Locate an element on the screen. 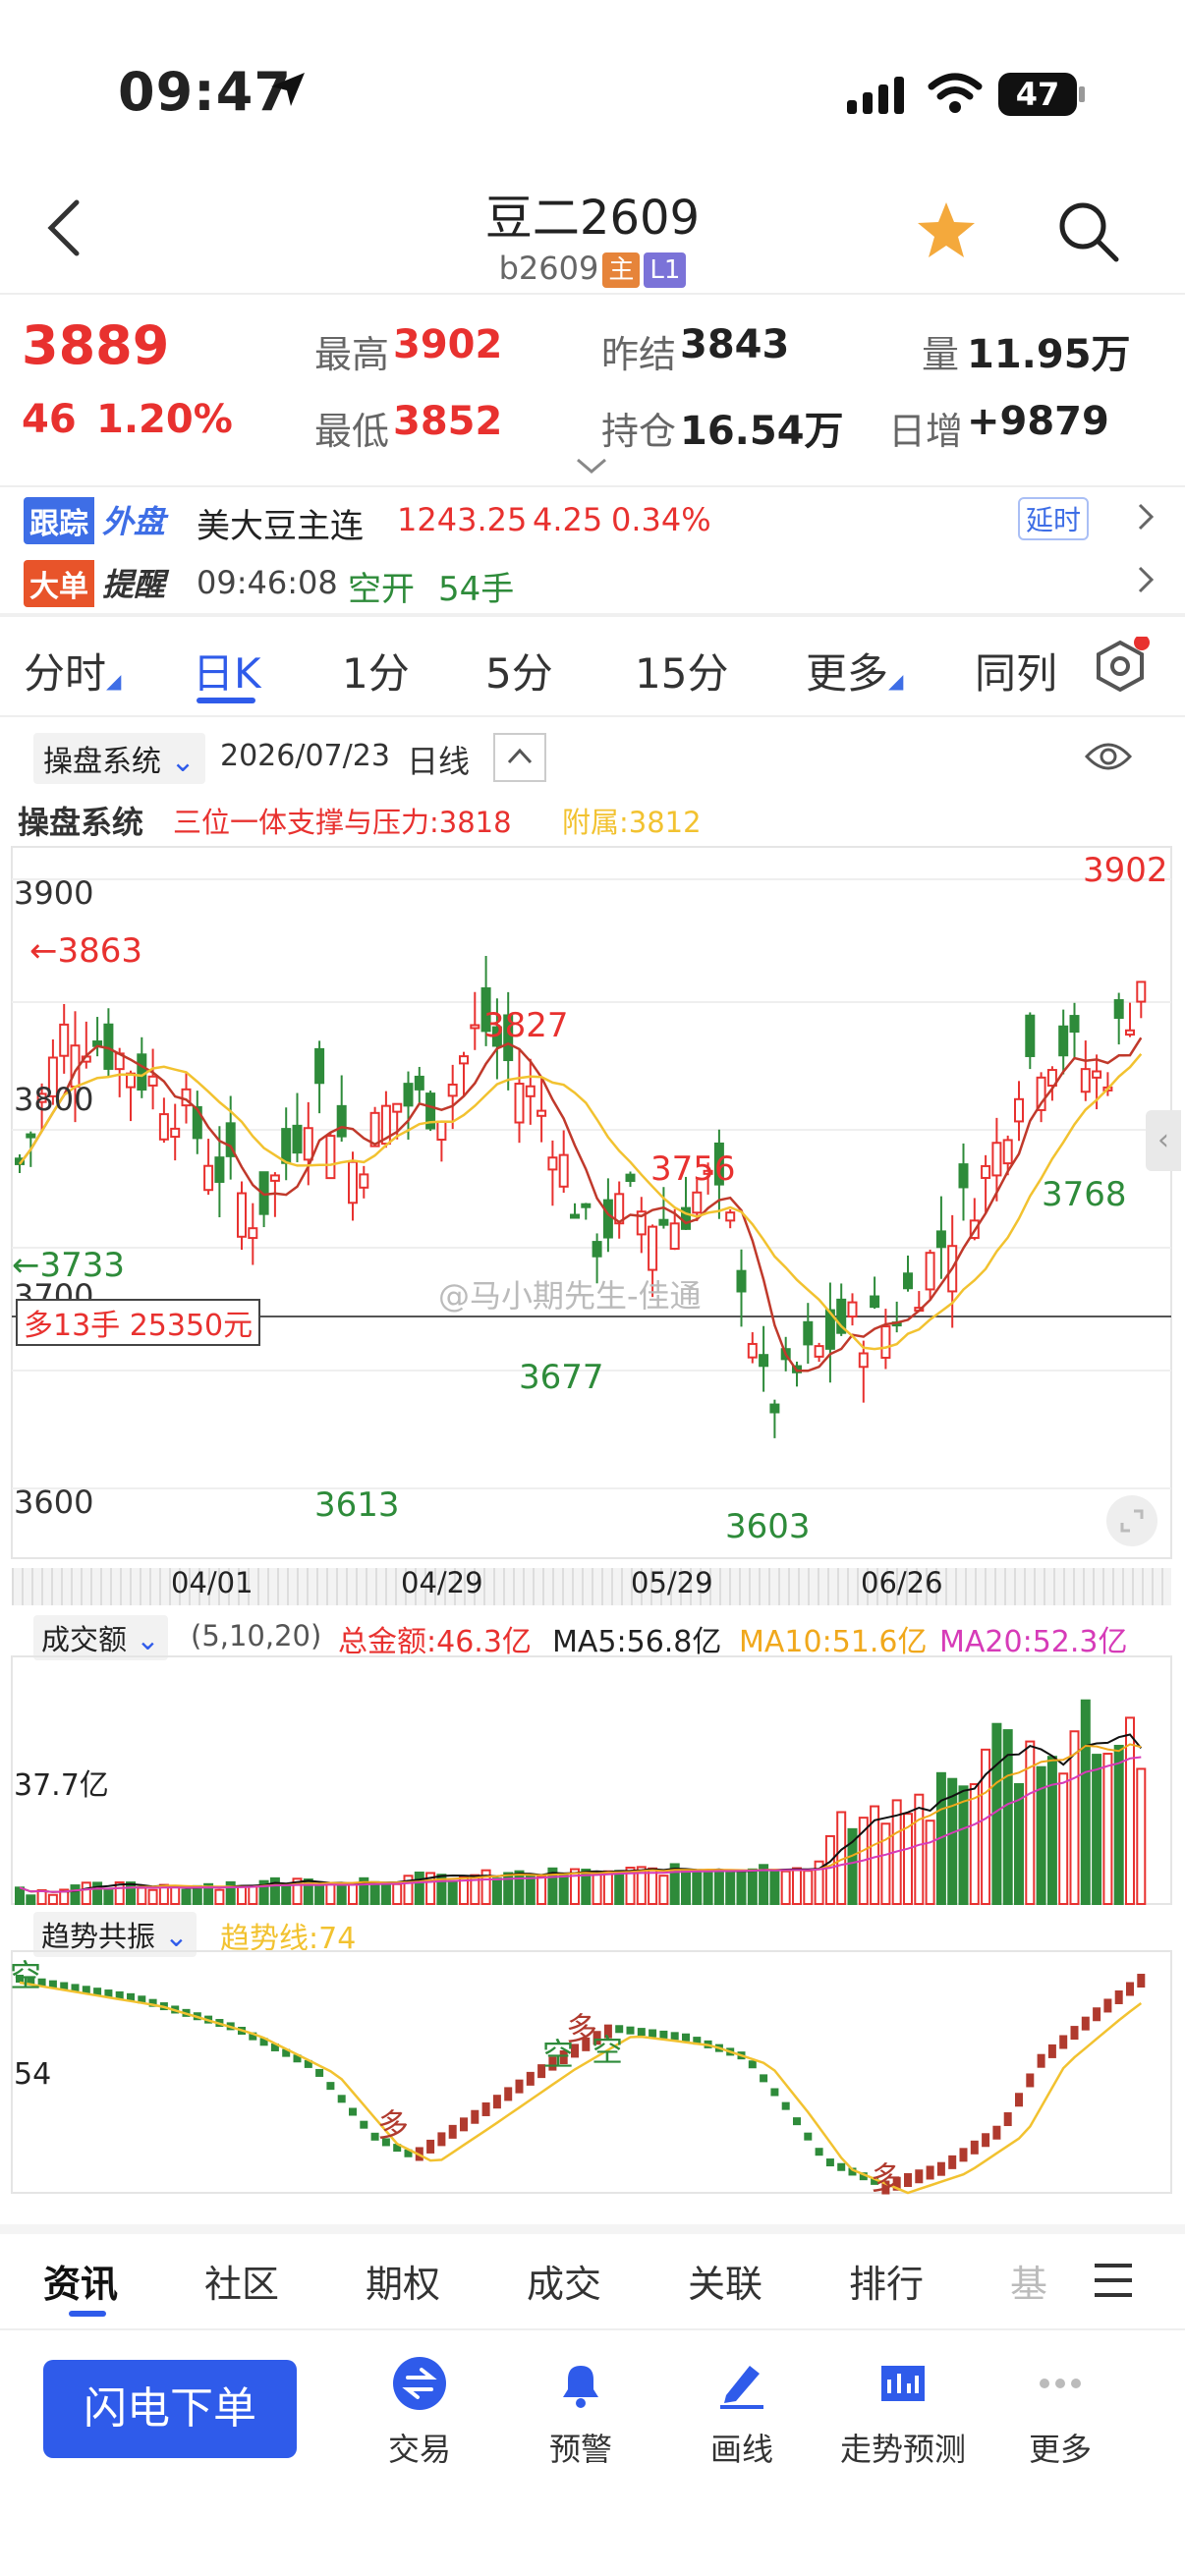  tab-daily-k: 日K is located at coordinates (227, 670).